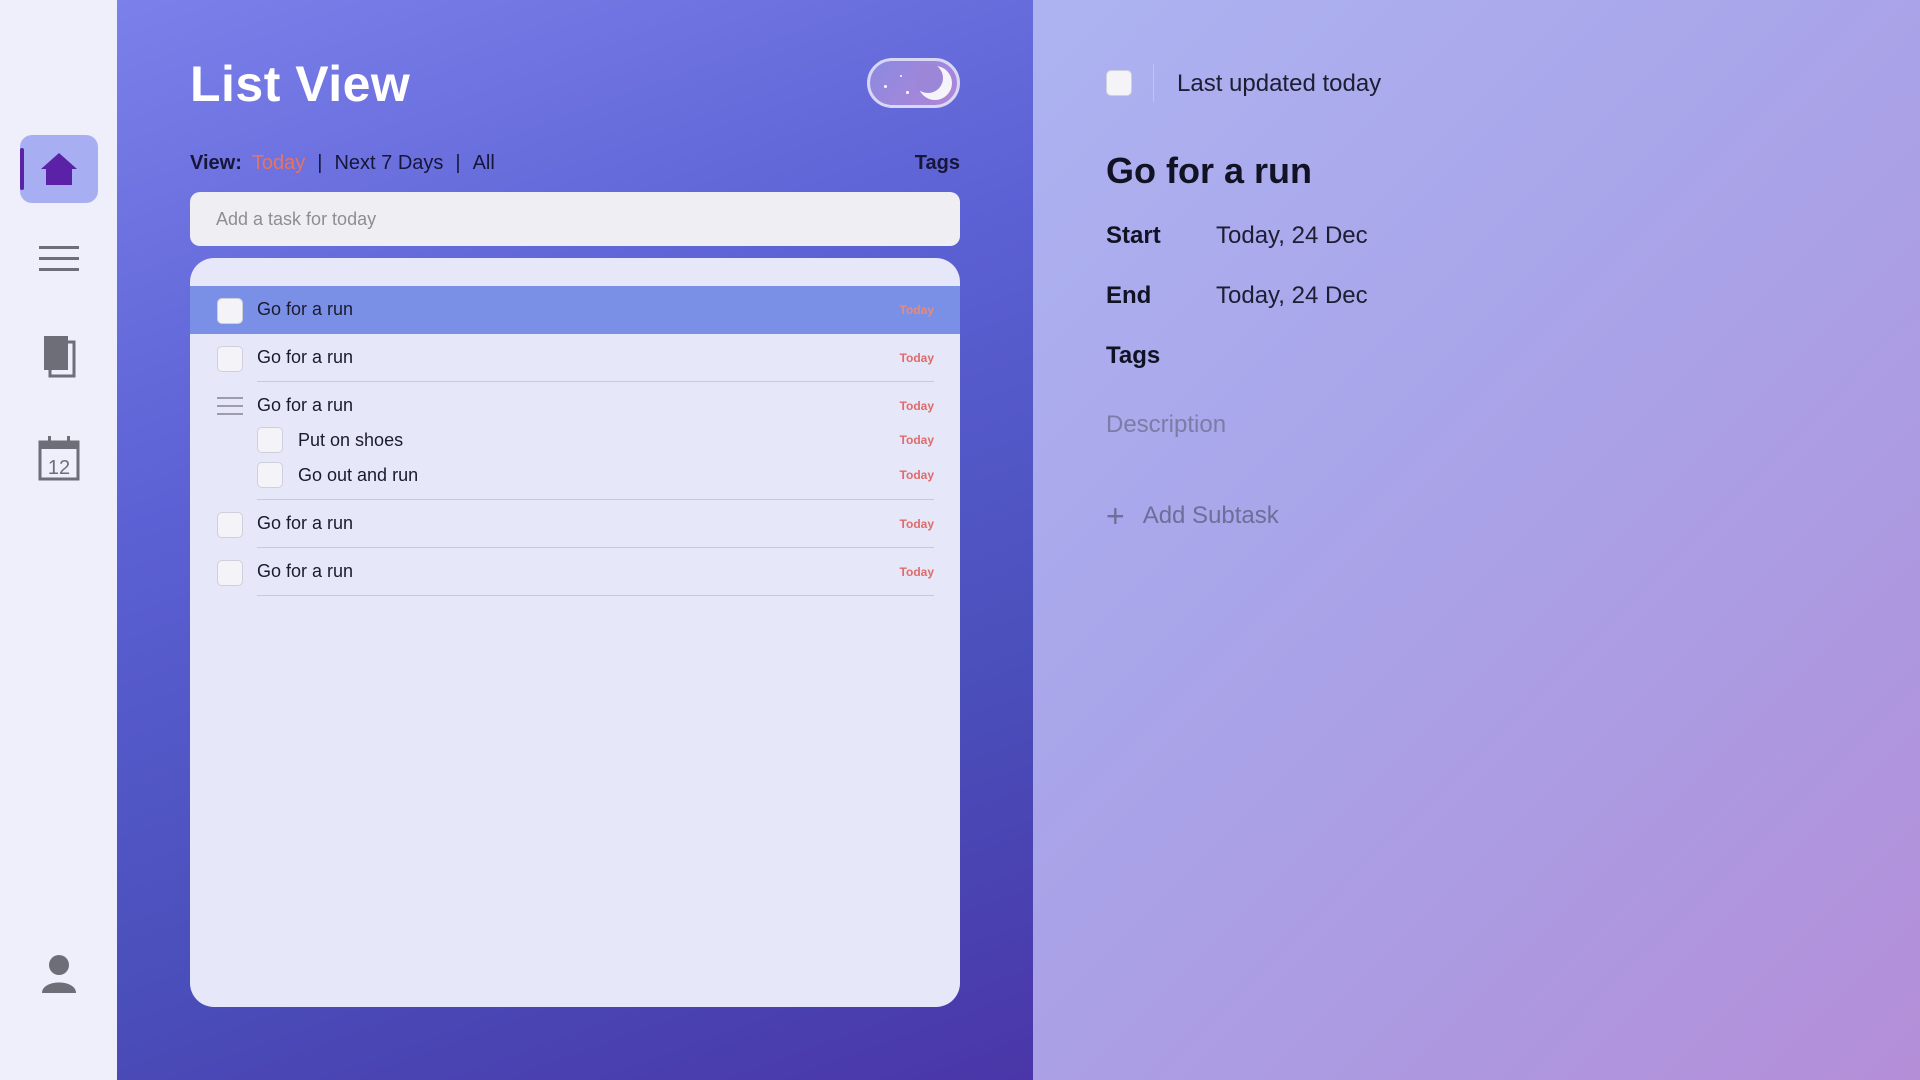 The height and width of the screenshot is (1080, 1920). I want to click on nav-menu-button, so click(59, 259).